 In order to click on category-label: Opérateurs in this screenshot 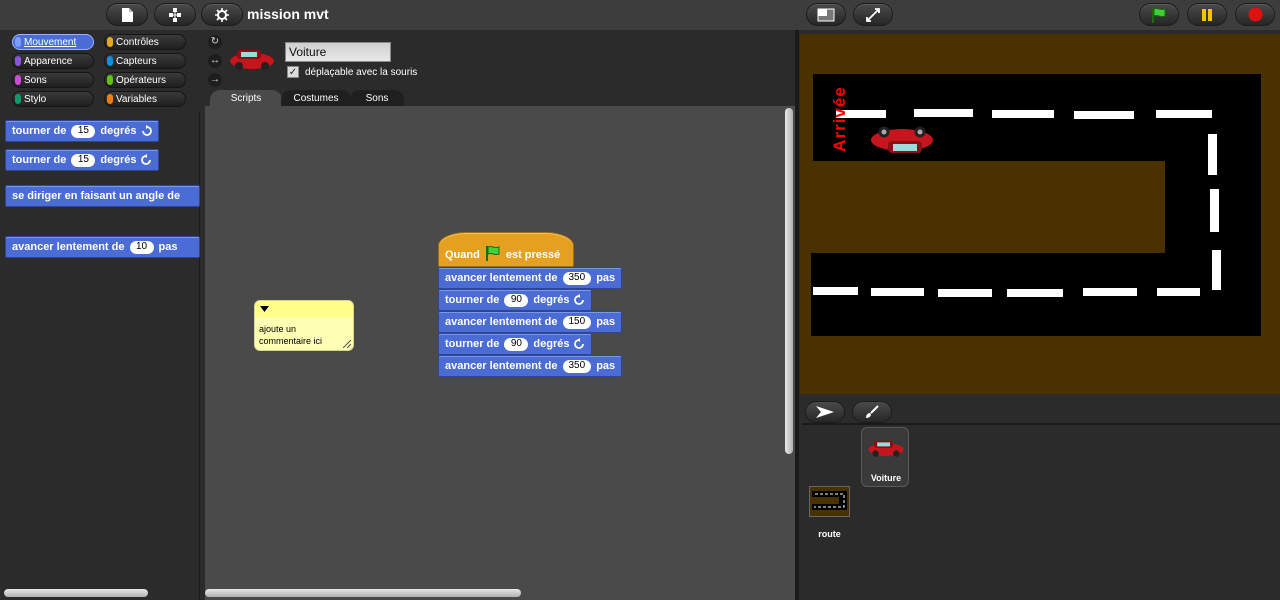, I will do `click(141, 80)`.